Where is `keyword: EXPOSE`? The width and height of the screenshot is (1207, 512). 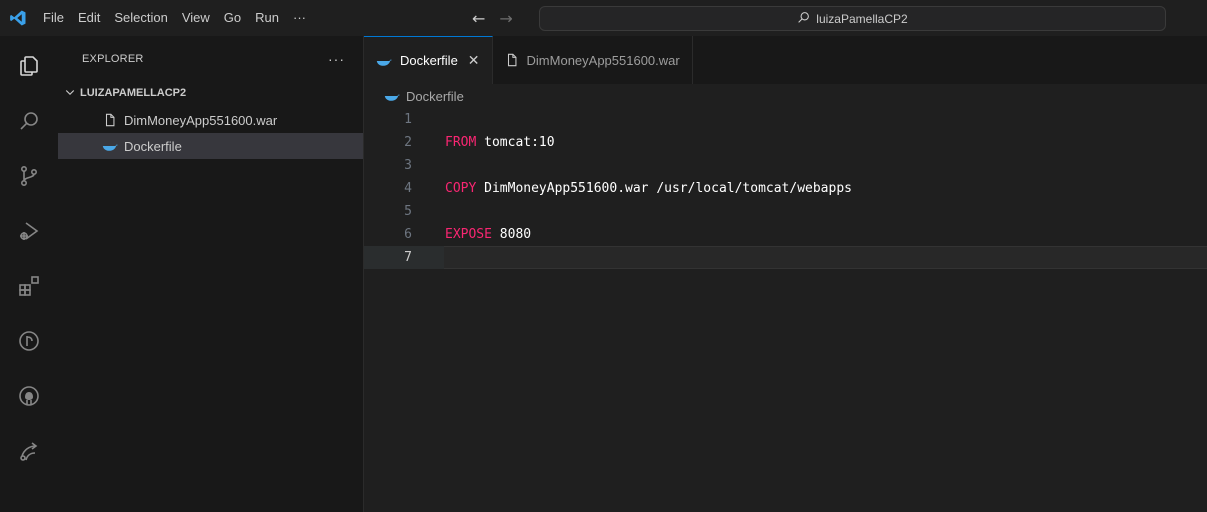
keyword: EXPOSE is located at coordinates (468, 234).